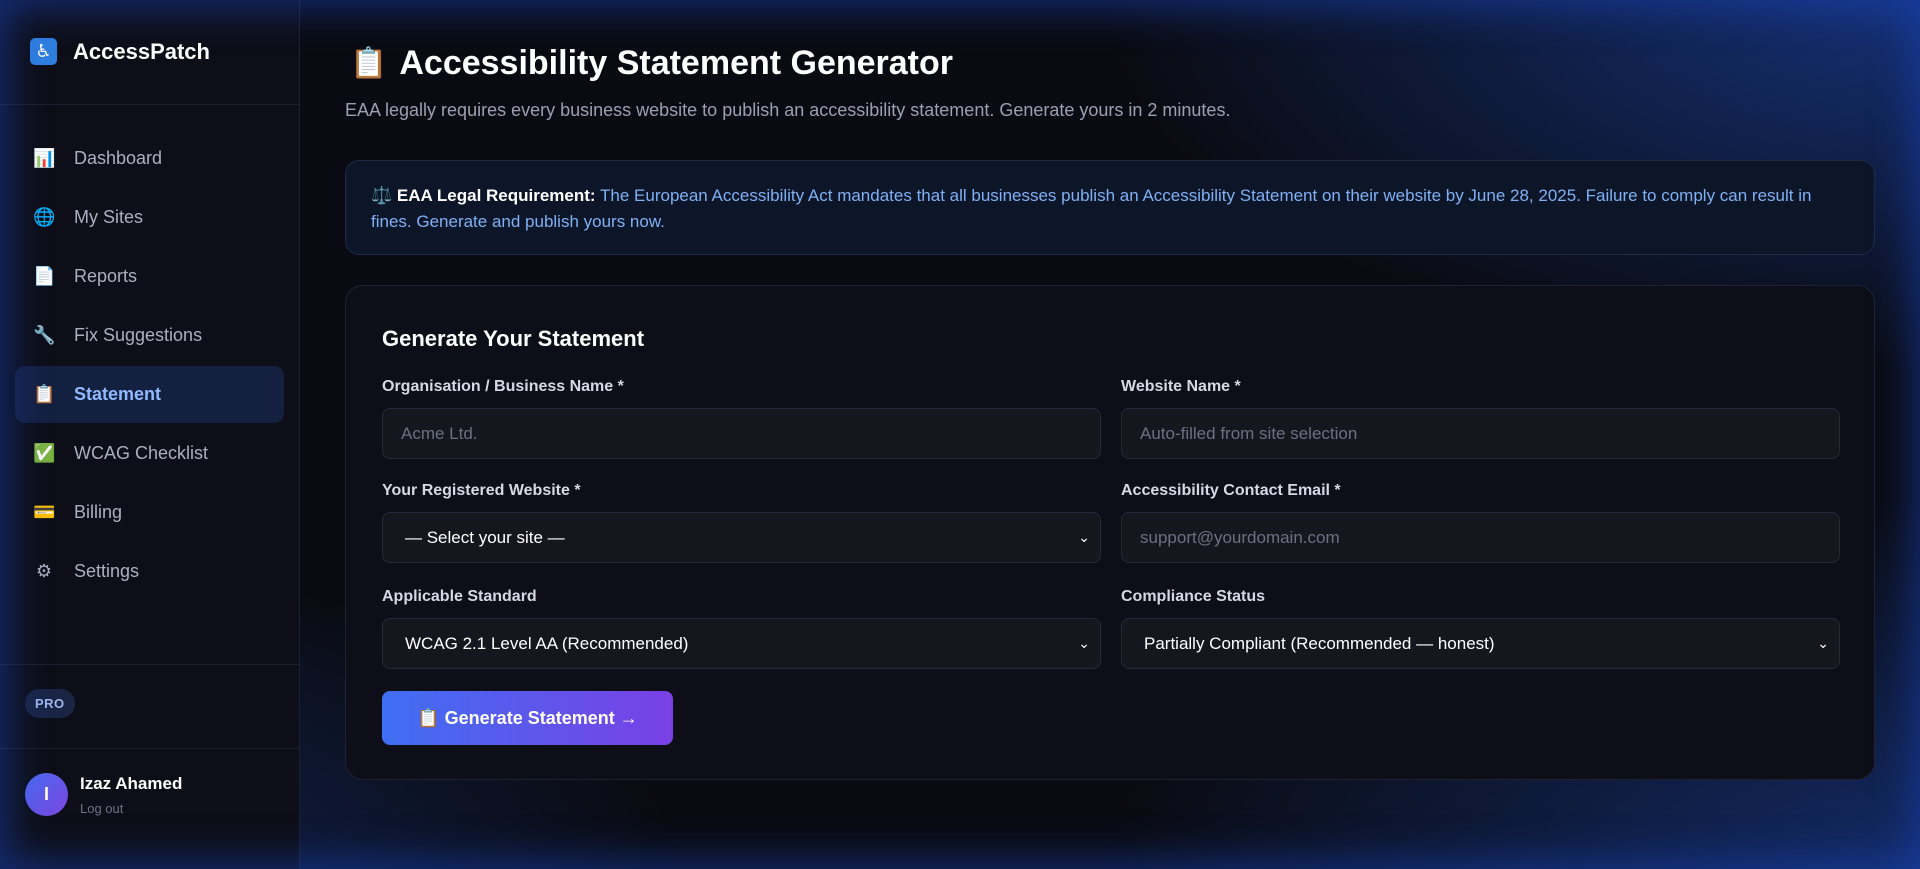 This screenshot has width=1920, height=869. What do you see at coordinates (485, 537) in the screenshot?
I see `registered-website-value: — Select your site —` at bounding box center [485, 537].